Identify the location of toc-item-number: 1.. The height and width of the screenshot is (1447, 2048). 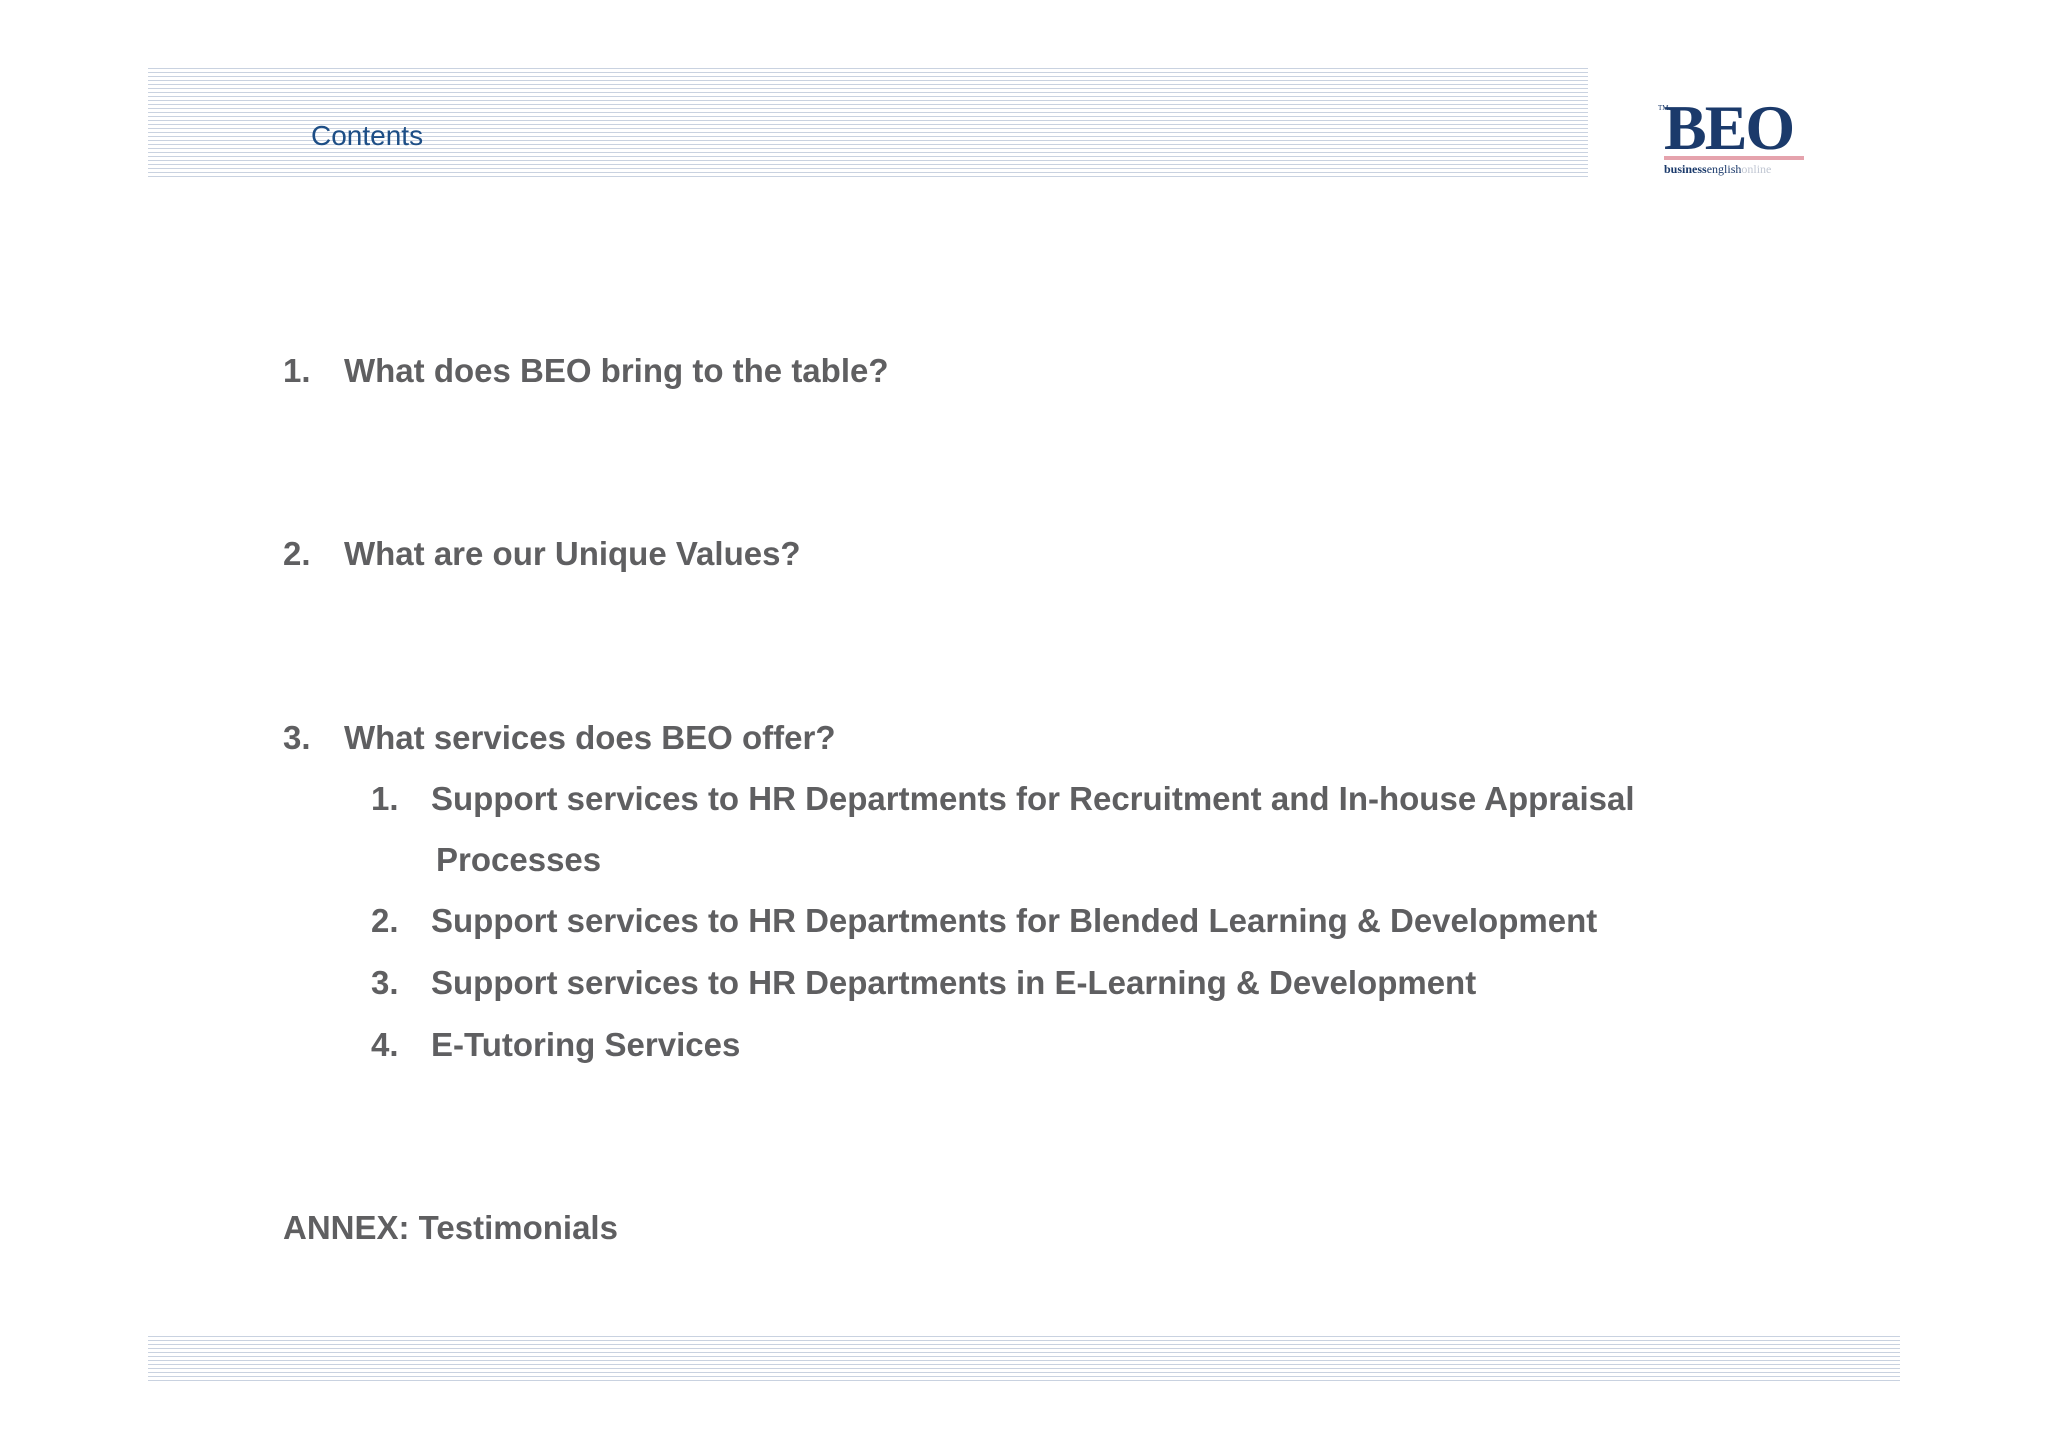
(297, 370).